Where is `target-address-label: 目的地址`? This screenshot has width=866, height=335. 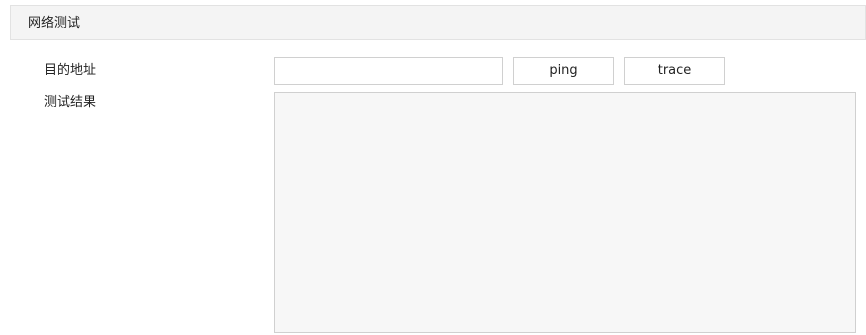
target-address-label: 目的地址 is located at coordinates (70, 70).